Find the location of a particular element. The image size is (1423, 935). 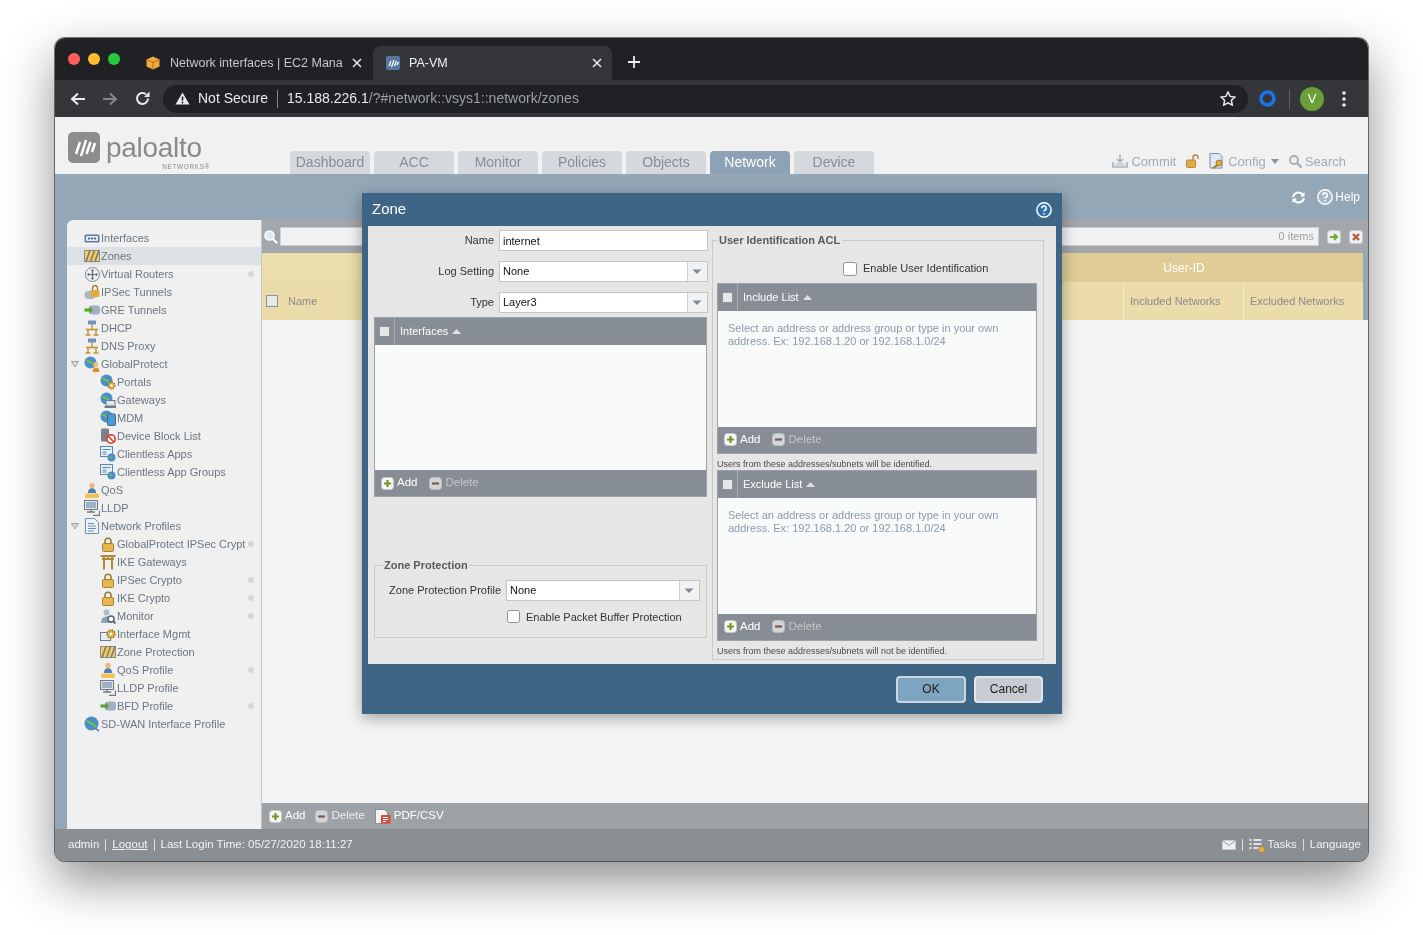

refresh-icon is located at coordinates (1299, 197).